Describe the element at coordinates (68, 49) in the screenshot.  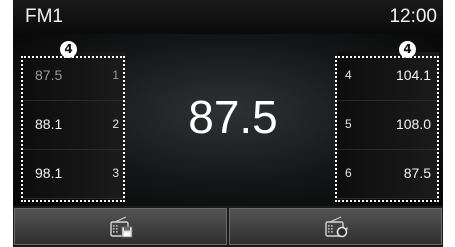
I see `callout-marker-left: 4` at that location.